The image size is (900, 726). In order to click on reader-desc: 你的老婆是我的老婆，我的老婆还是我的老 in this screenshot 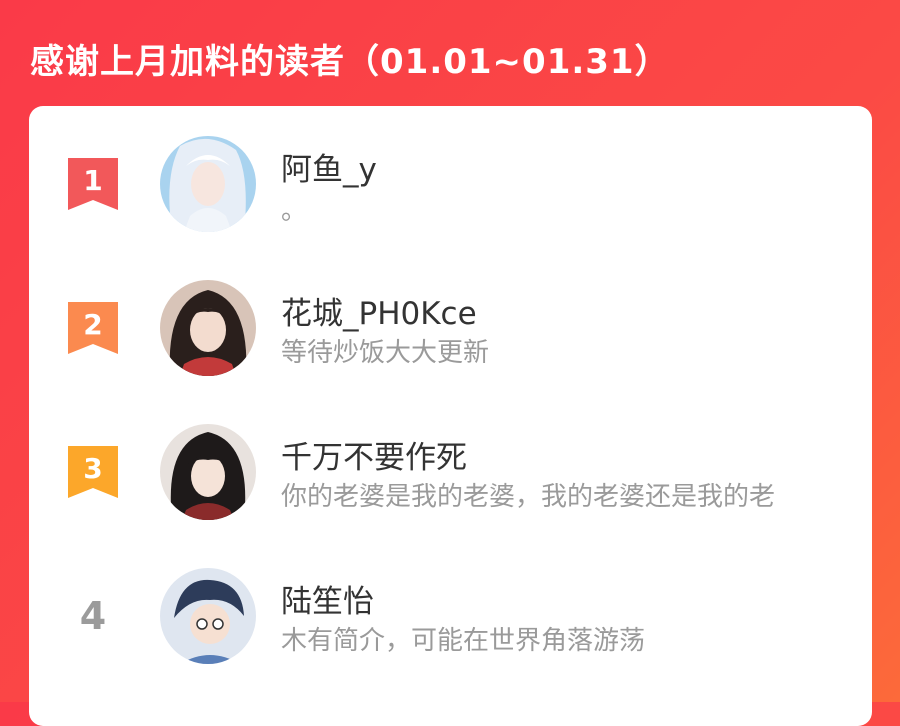, I will do `click(528, 497)`.